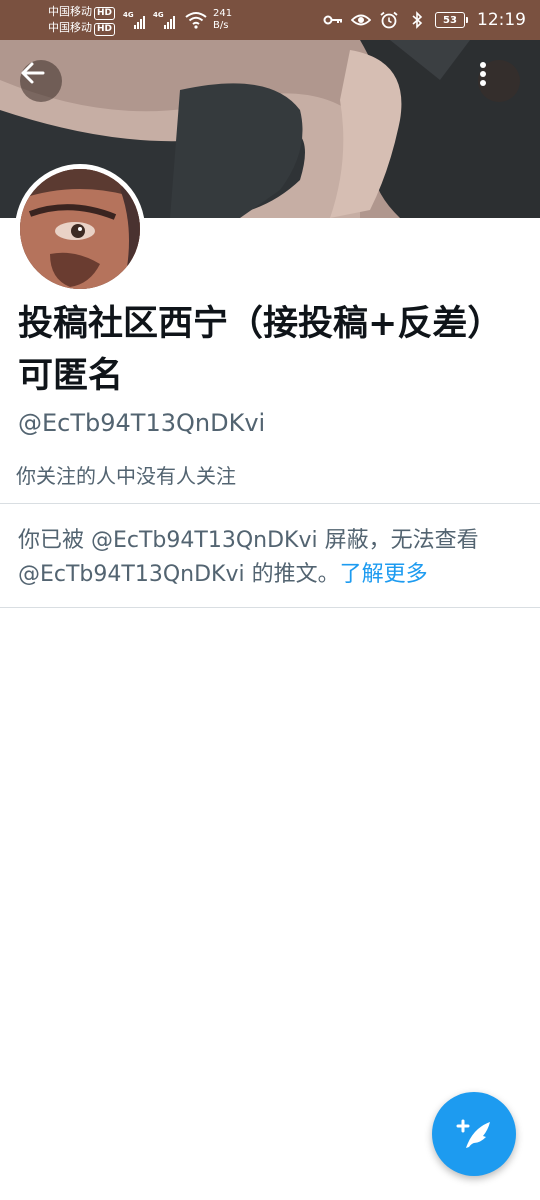 This screenshot has height=1200, width=540. Describe the element at coordinates (424, 20) in the screenshot. I see `status-icons: 53 12:19` at that location.